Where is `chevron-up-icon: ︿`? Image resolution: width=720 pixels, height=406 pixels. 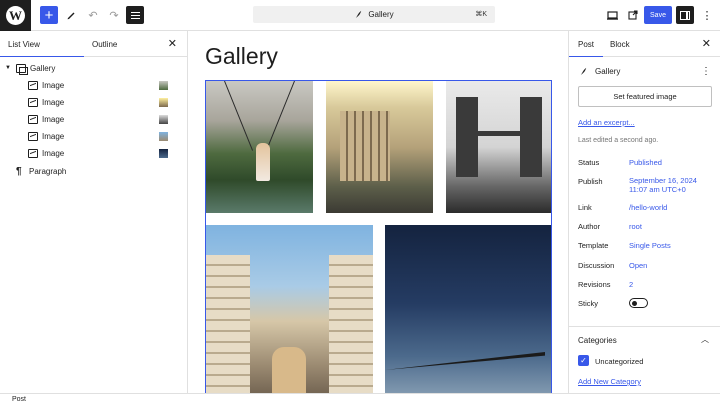
chevron-up-icon: ︿ is located at coordinates (705, 339).